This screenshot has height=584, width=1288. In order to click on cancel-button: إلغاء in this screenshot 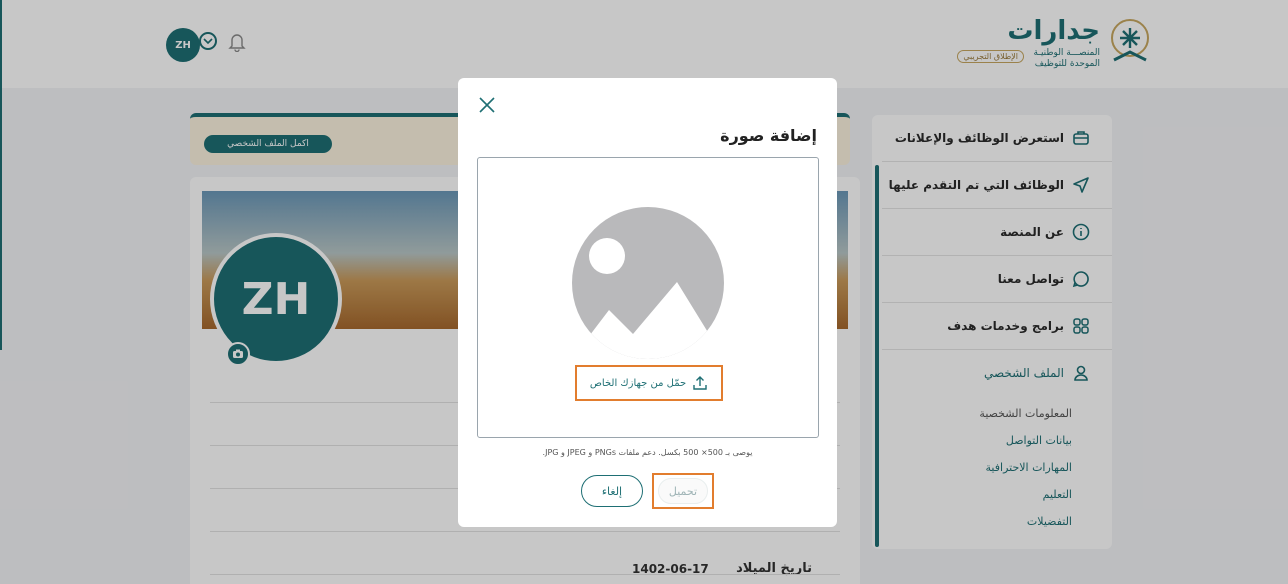, I will do `click(612, 491)`.